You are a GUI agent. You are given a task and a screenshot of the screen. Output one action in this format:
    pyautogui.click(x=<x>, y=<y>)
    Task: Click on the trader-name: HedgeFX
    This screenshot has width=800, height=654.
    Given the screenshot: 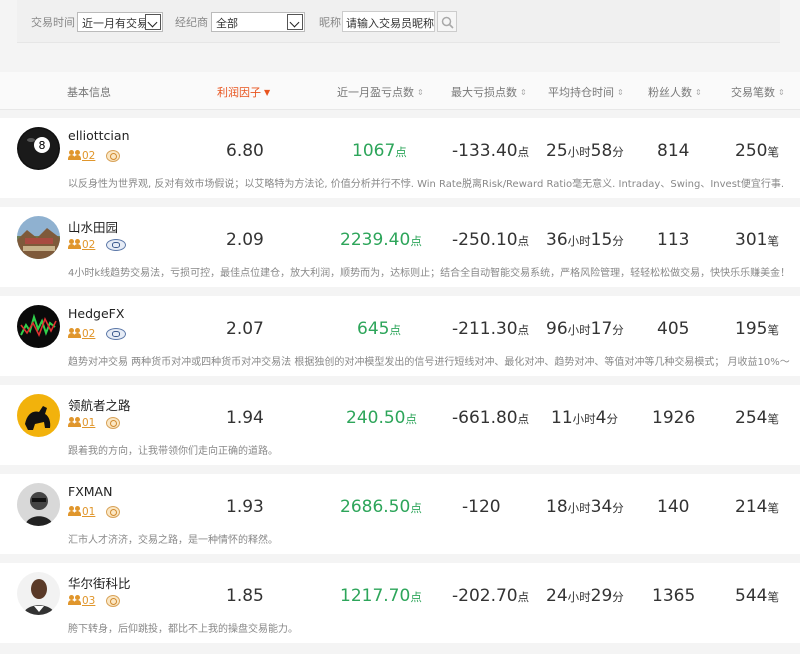 What is the action you would take?
    pyautogui.click(x=96, y=313)
    